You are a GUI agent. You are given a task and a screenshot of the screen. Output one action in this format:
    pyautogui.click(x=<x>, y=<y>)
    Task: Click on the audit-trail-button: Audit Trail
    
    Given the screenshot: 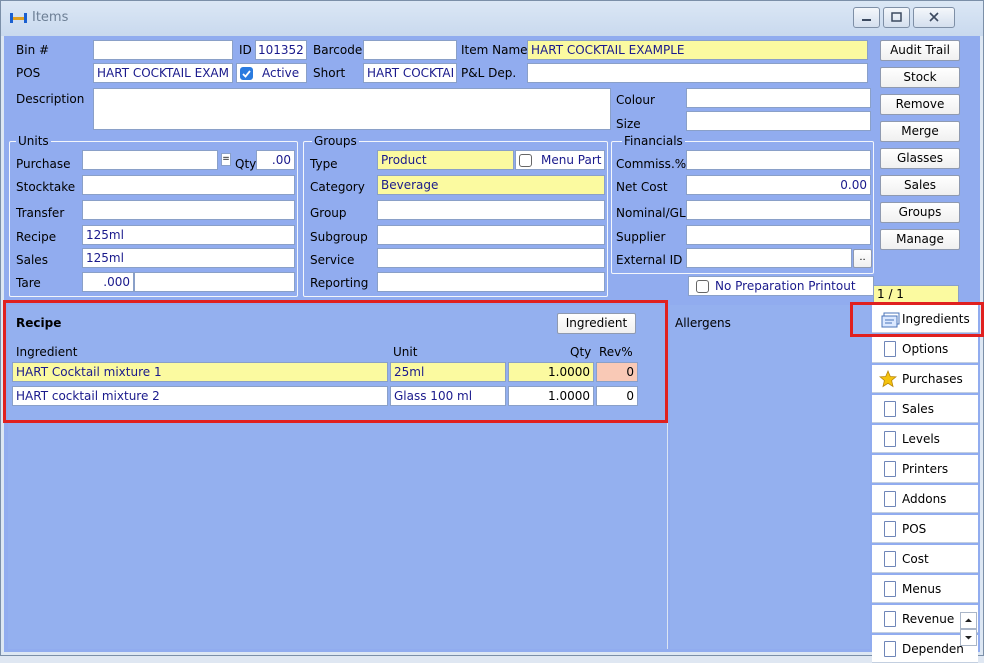 What is the action you would take?
    pyautogui.click(x=920, y=50)
    